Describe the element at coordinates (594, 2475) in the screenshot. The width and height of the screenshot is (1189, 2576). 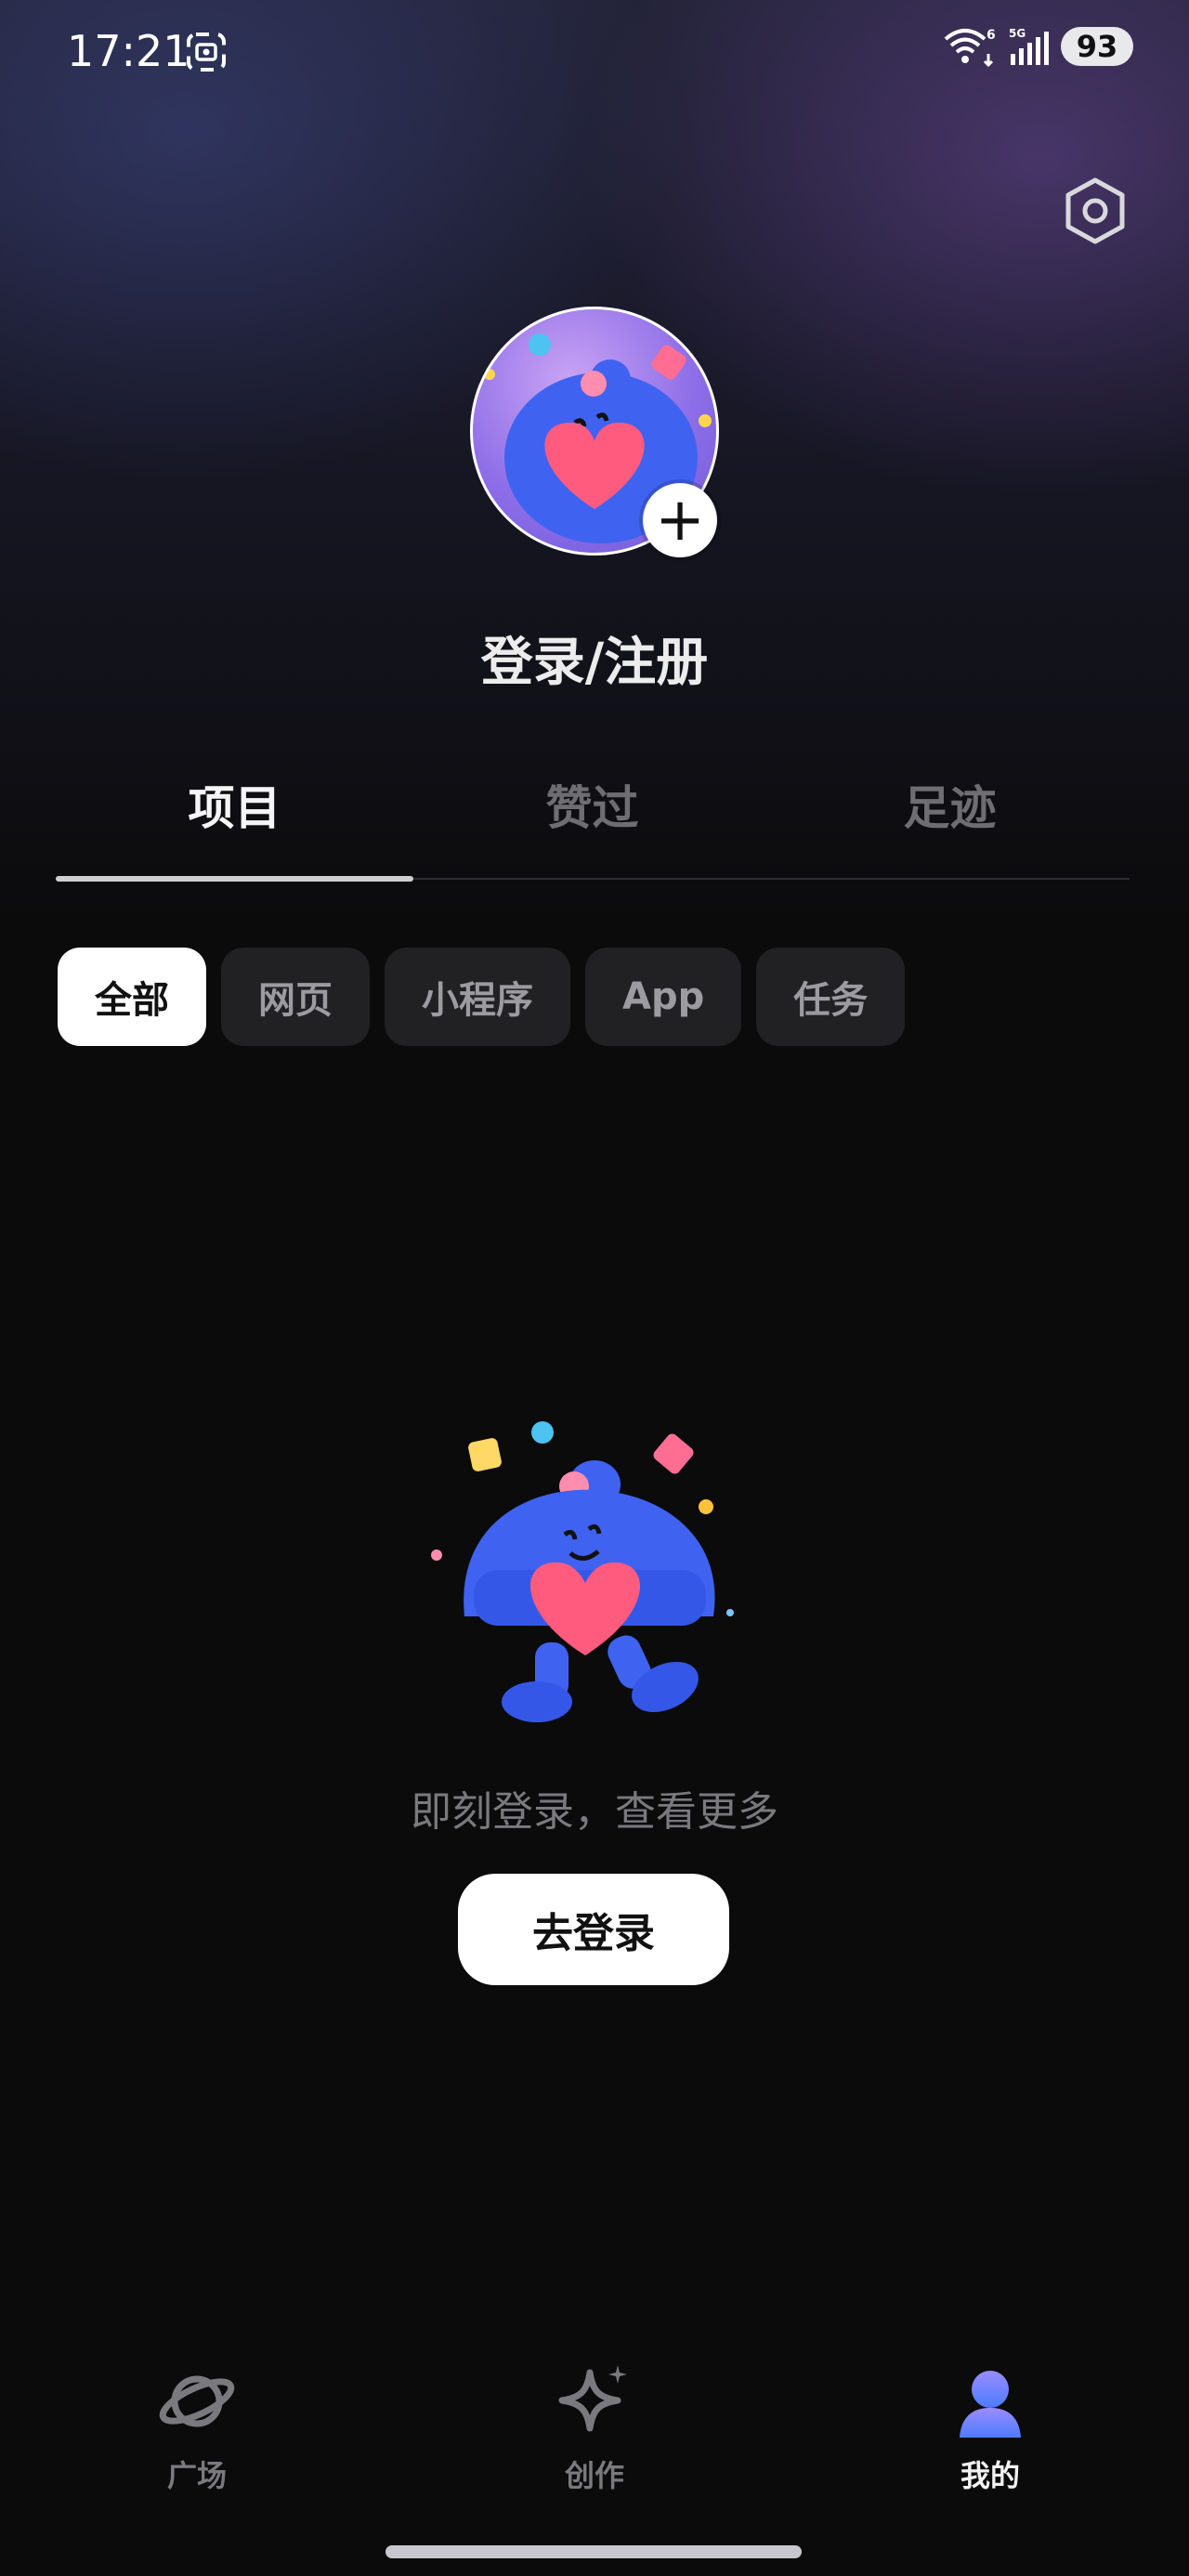
I see `nav-label-create: 创作` at that location.